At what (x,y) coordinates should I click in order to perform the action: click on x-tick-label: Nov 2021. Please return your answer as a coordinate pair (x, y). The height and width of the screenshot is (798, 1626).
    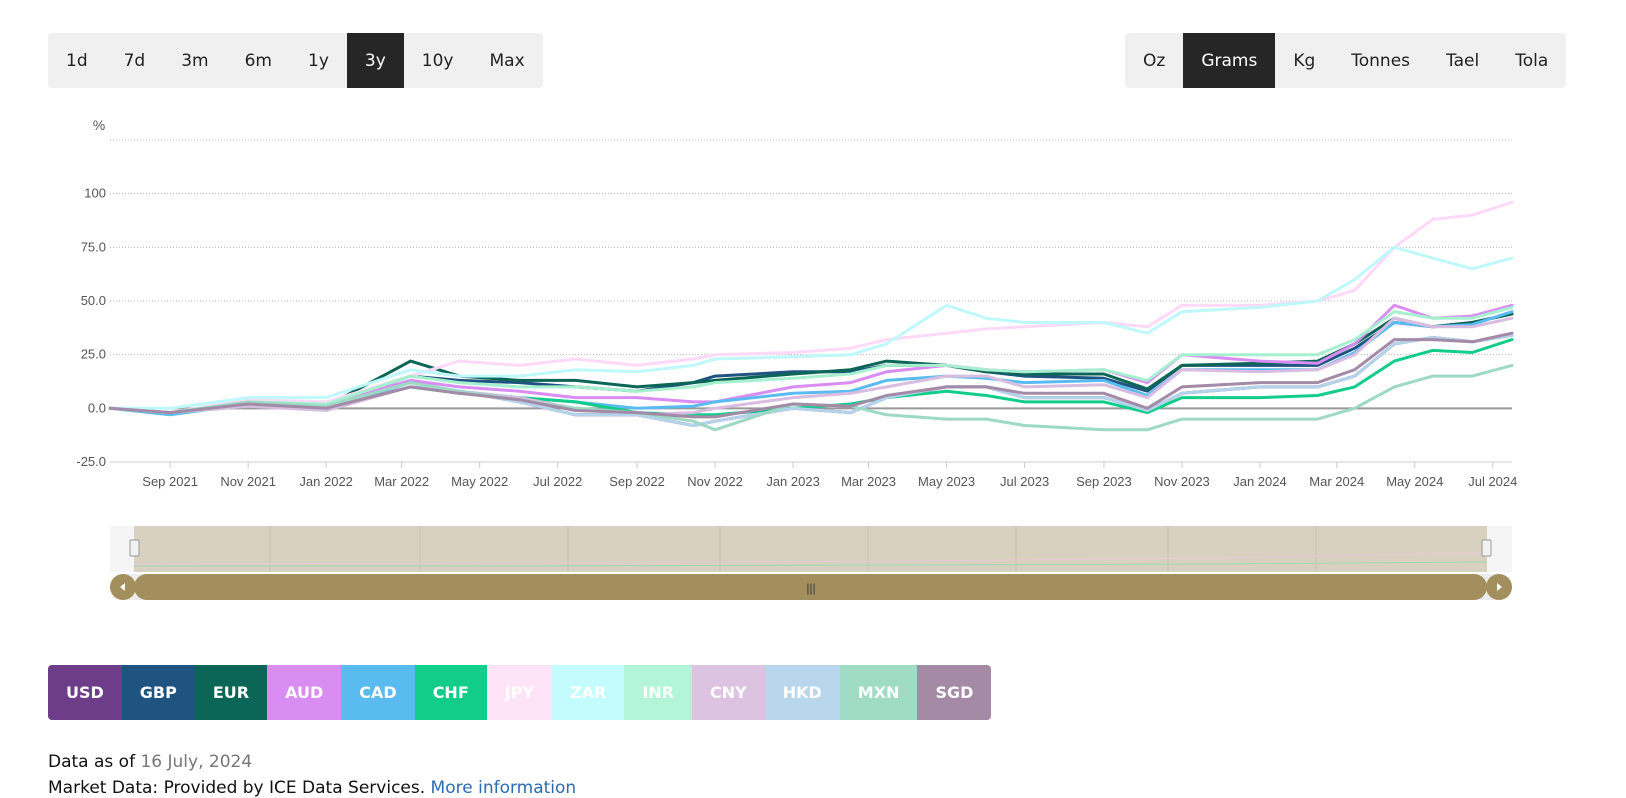
    Looking at the image, I should click on (248, 481).